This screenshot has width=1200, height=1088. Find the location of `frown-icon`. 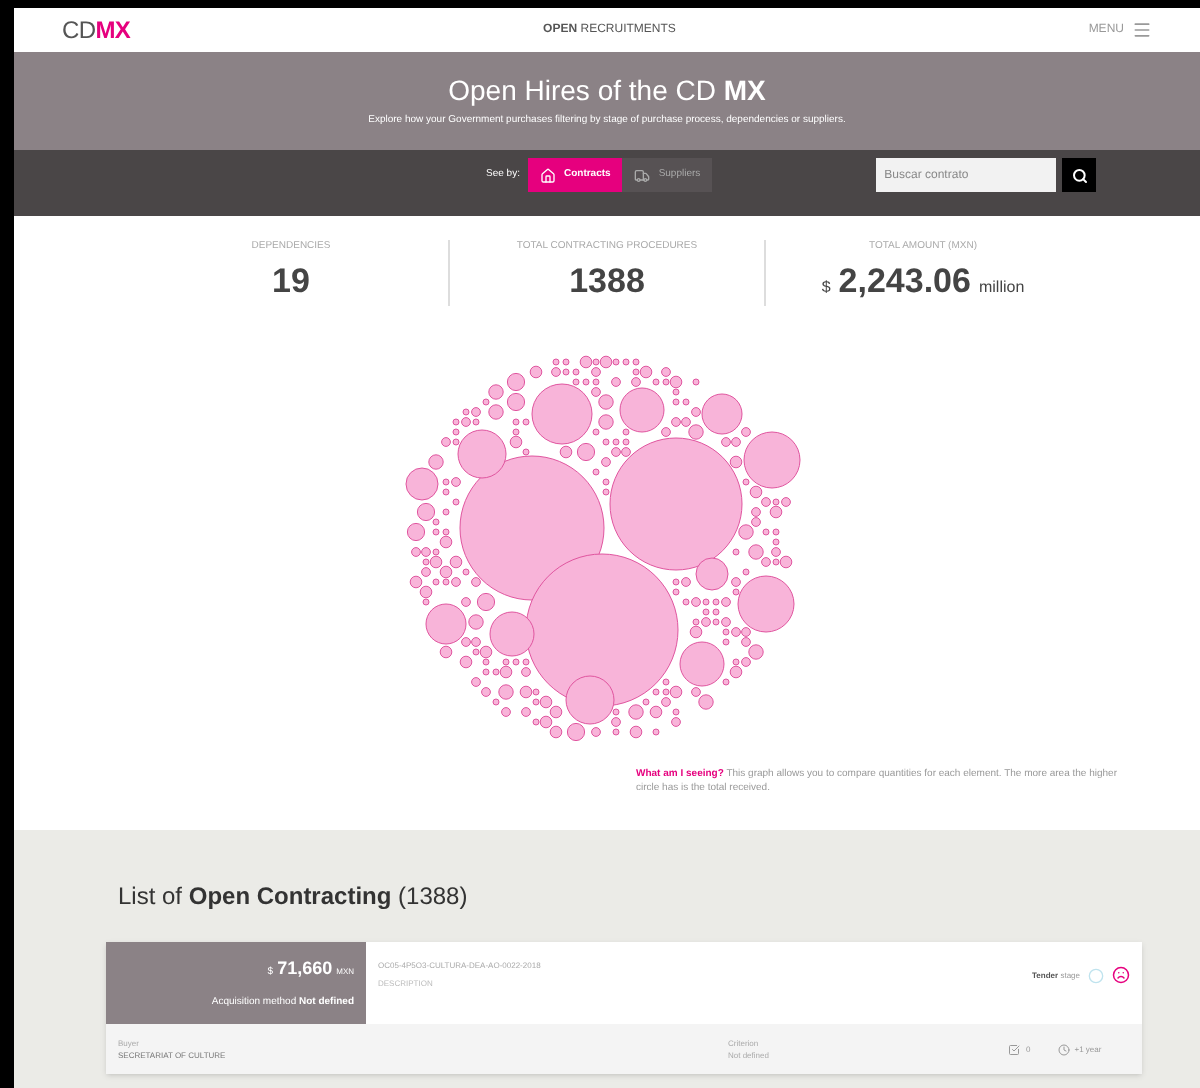

frown-icon is located at coordinates (1121, 975).